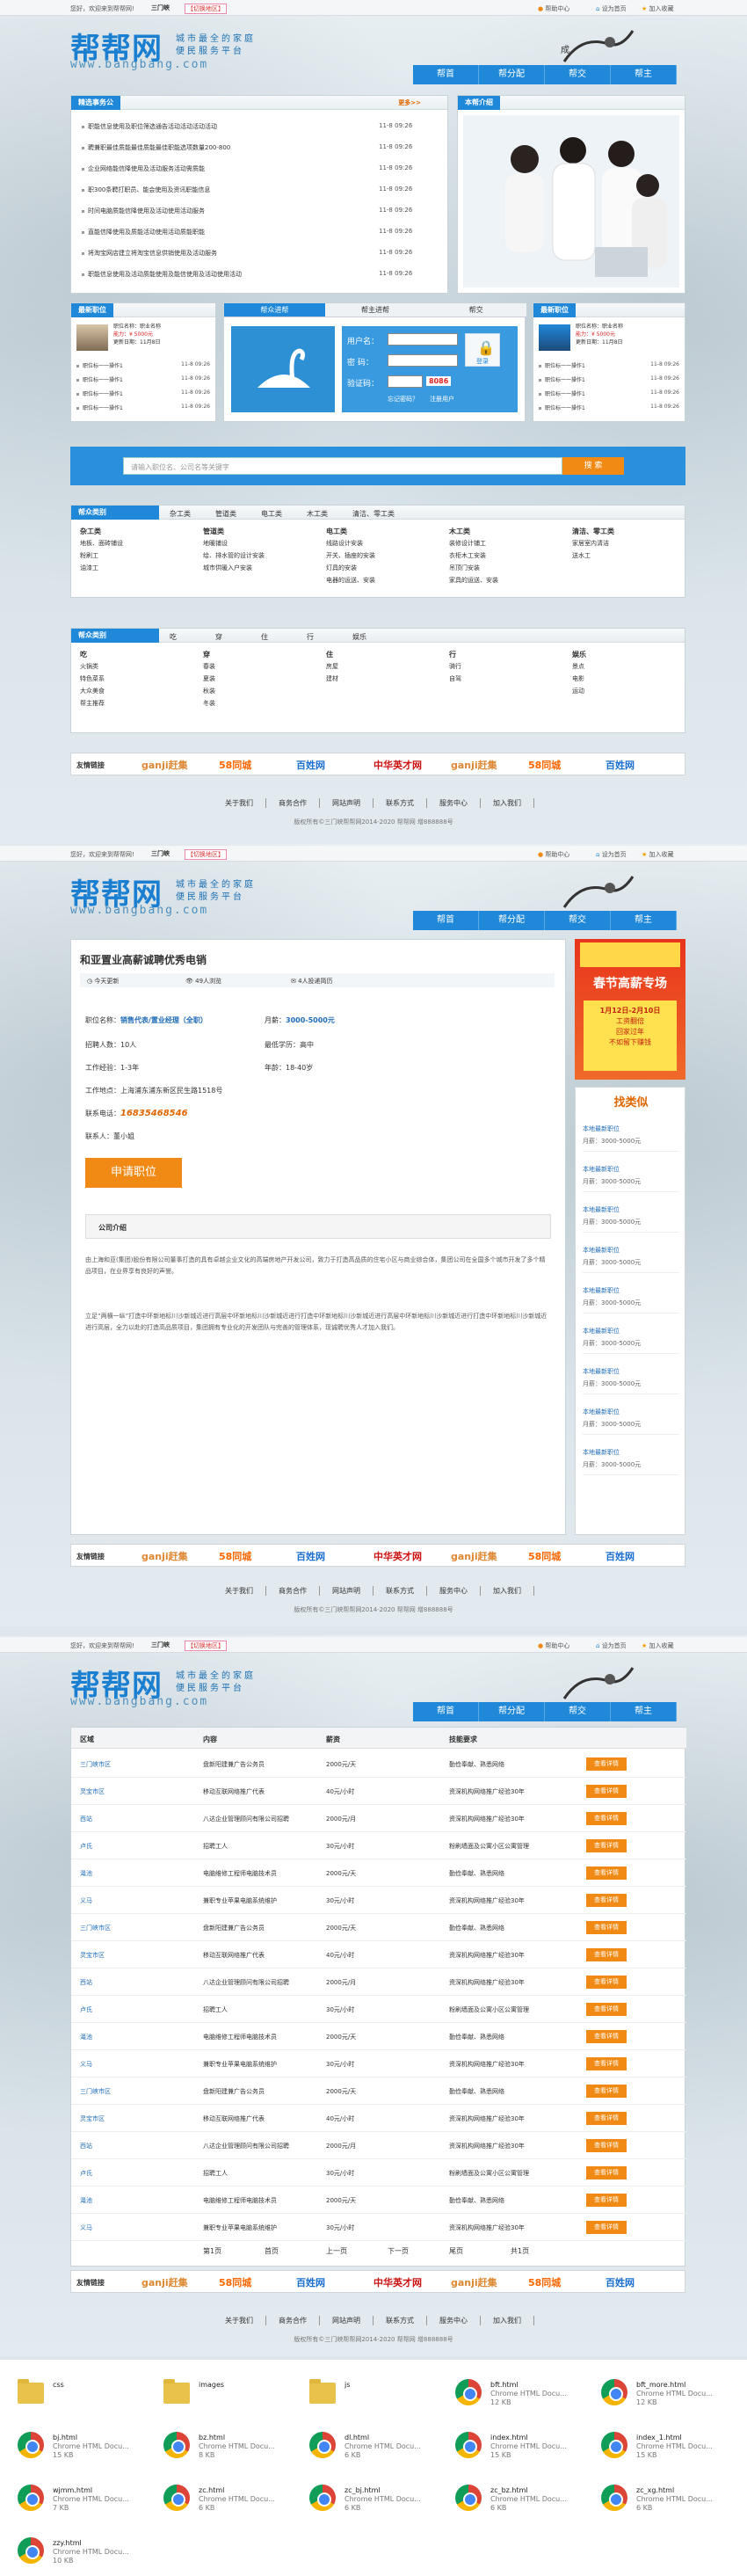 The width and height of the screenshot is (747, 2576). I want to click on category-item: 电影, so click(578, 678).